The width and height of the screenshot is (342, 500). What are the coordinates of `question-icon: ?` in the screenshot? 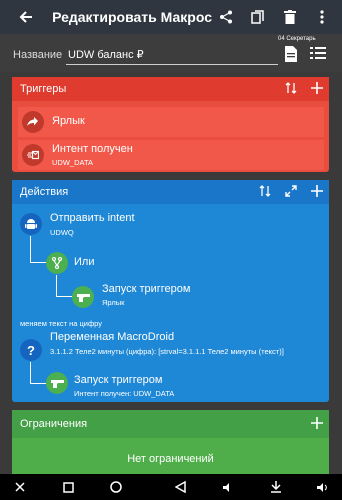 It's located at (31, 350).